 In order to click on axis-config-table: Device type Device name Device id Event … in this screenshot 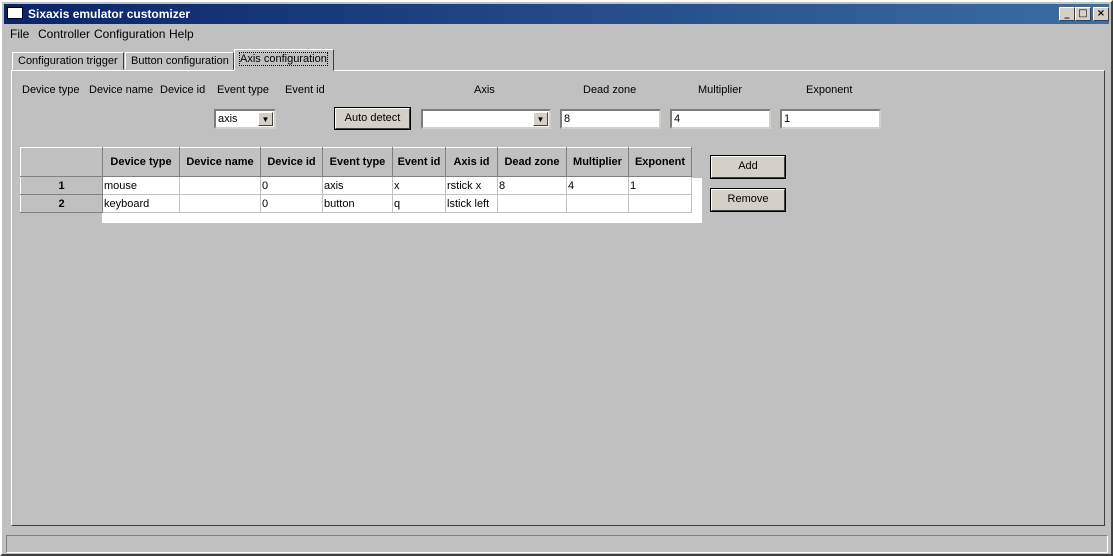, I will do `click(356, 180)`.